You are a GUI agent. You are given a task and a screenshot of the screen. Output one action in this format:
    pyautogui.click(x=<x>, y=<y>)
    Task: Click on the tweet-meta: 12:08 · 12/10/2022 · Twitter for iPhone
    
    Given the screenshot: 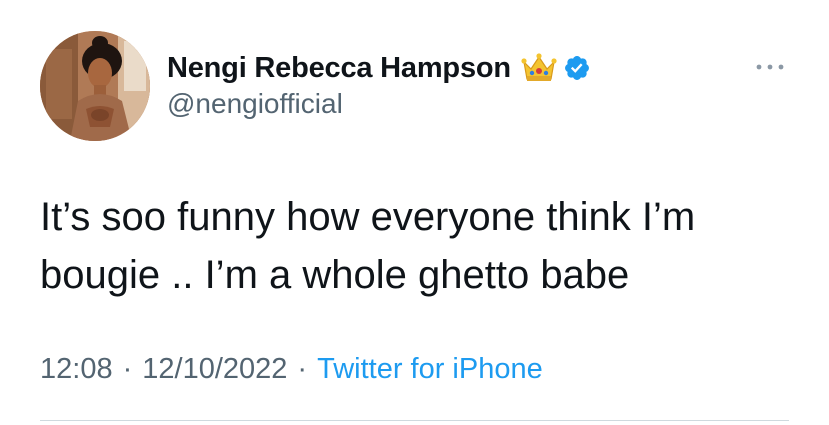 What is the action you would take?
    pyautogui.click(x=291, y=369)
    